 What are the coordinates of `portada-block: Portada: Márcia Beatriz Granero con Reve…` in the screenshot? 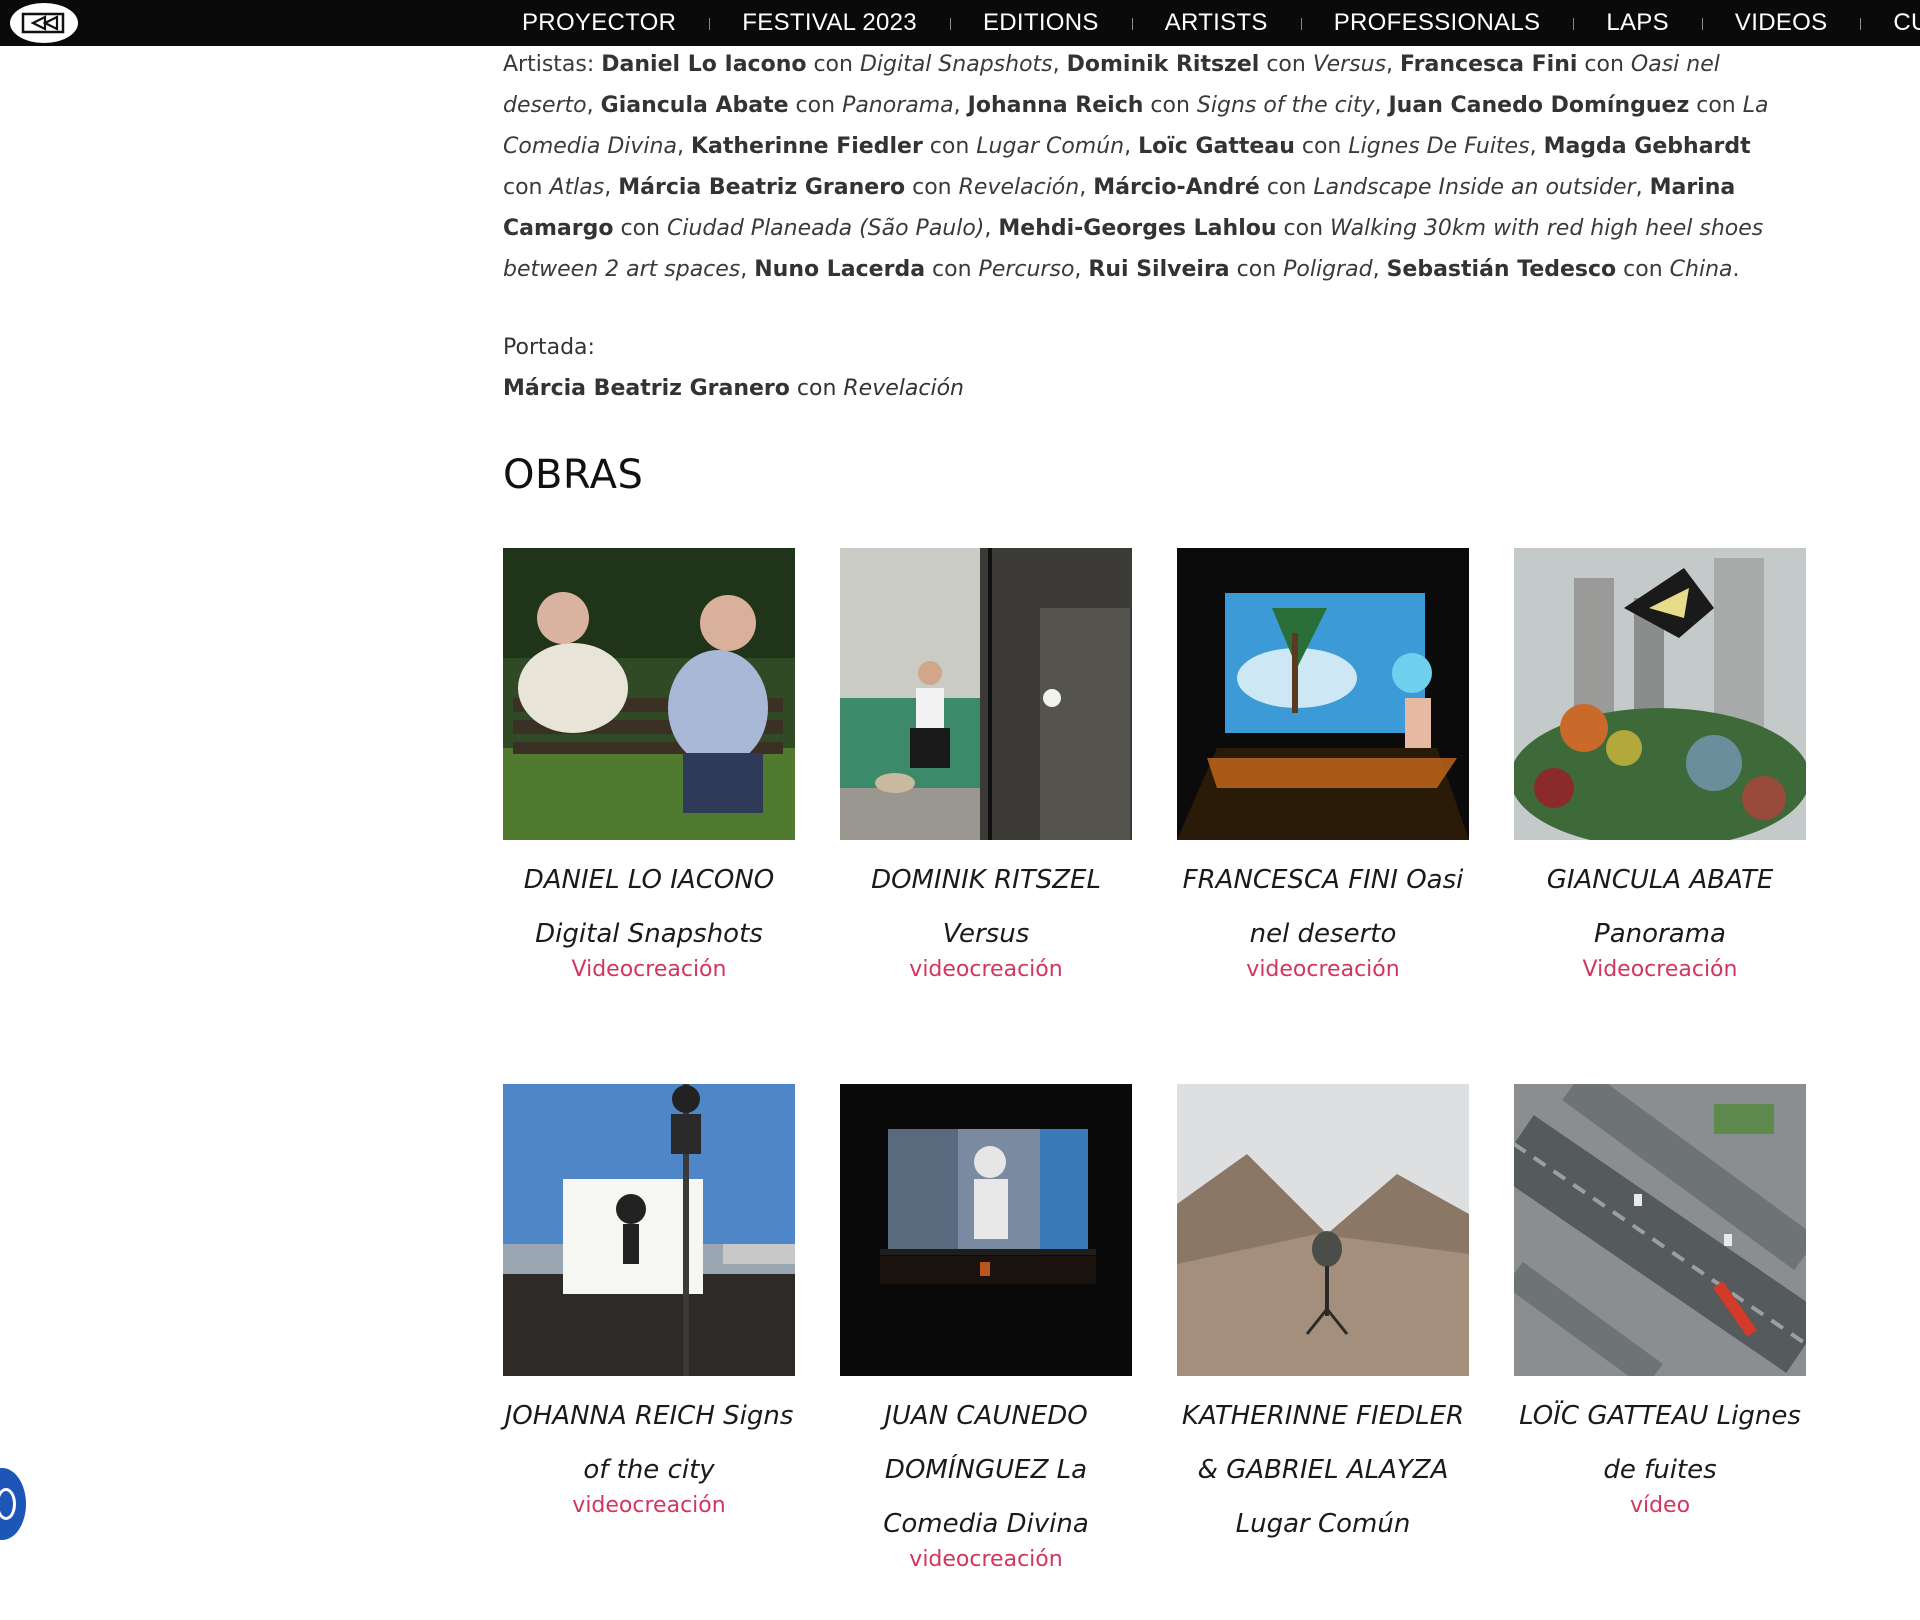 It's located at (1143, 368).